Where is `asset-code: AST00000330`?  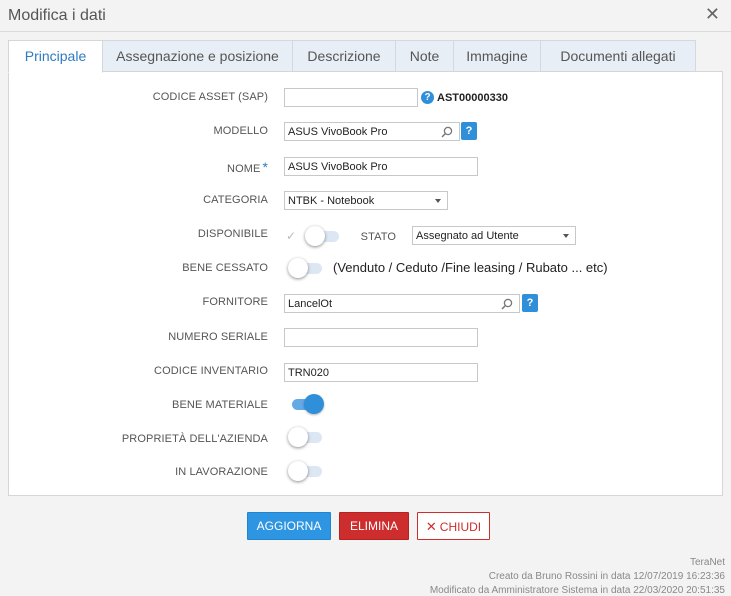
asset-code: AST00000330 is located at coordinates (472, 98).